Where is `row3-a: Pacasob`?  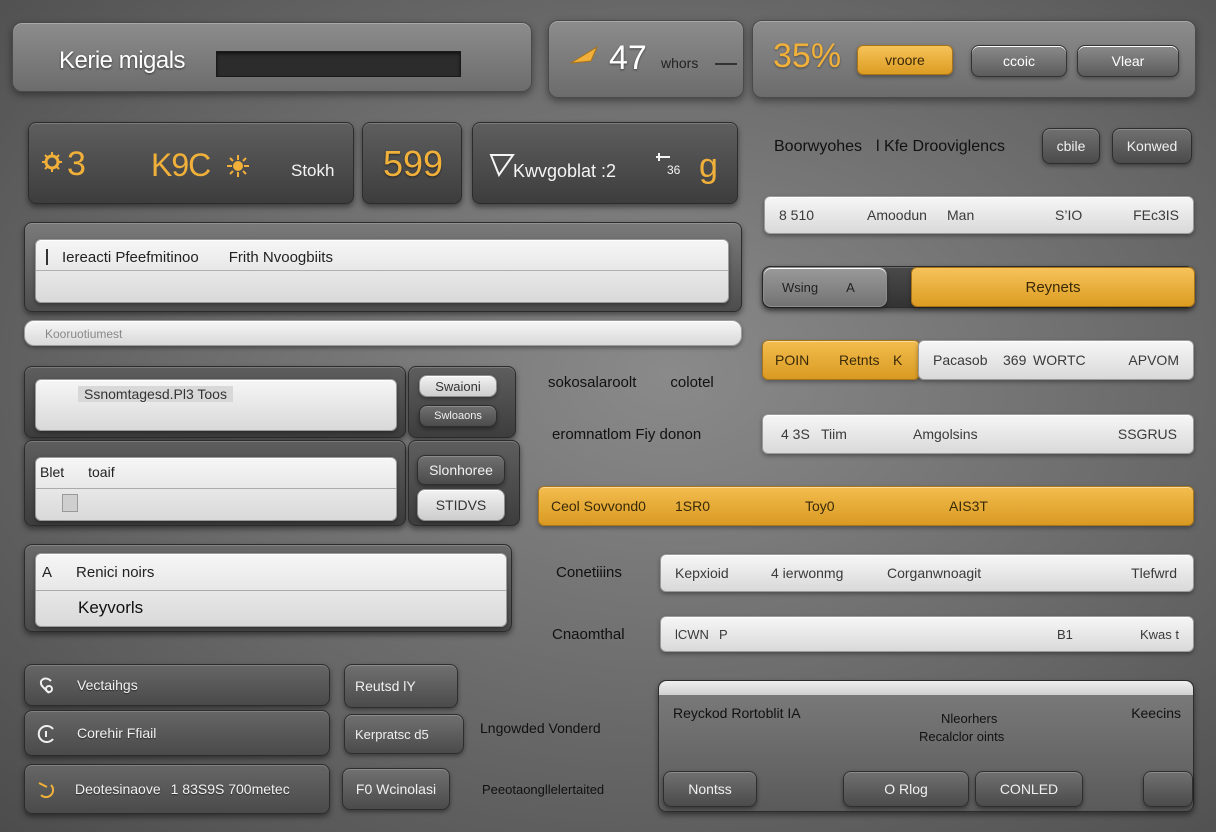
row3-a: Pacasob is located at coordinates (960, 360).